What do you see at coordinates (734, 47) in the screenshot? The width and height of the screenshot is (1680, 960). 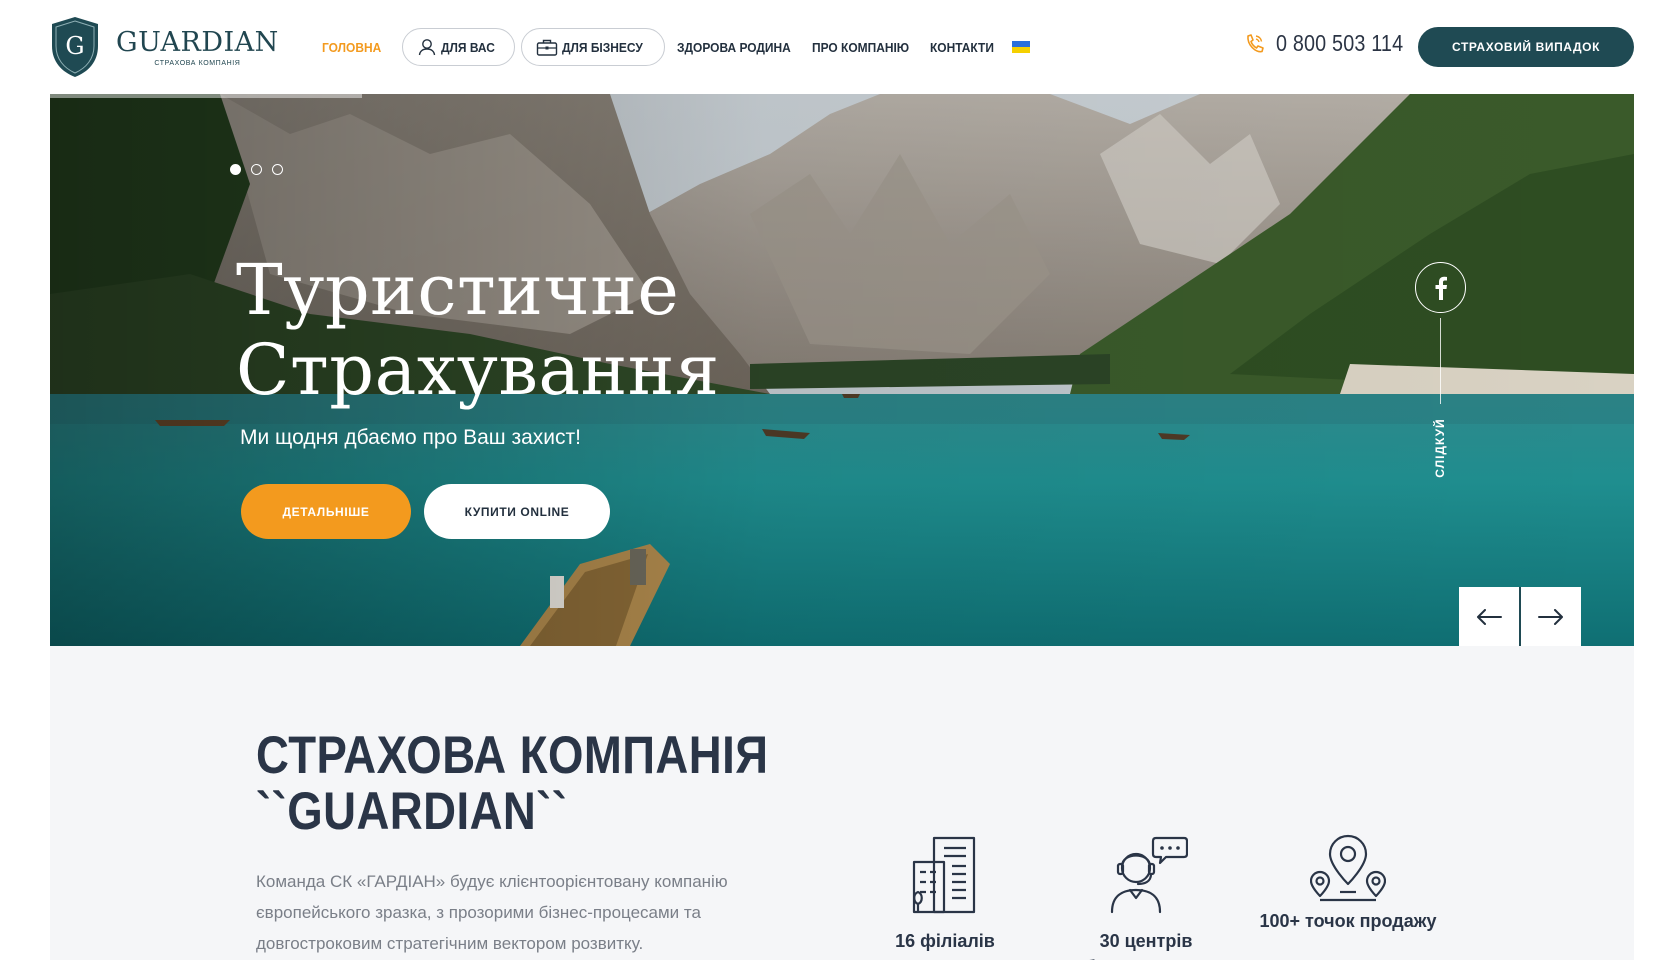 I see `nav-item-healthy-family: ЗДОРОВА РОДИНА` at bounding box center [734, 47].